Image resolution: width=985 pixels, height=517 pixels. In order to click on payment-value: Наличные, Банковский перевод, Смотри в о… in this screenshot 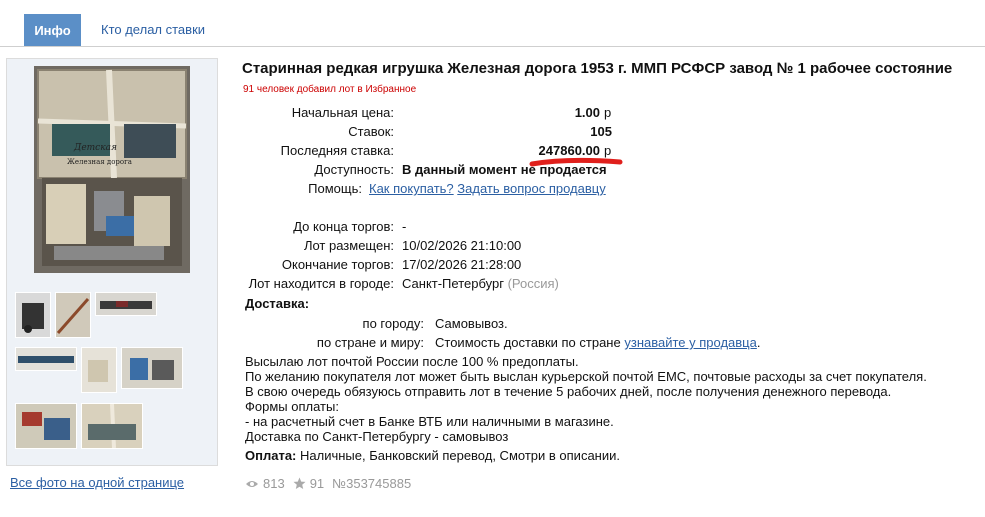, I will do `click(460, 455)`.